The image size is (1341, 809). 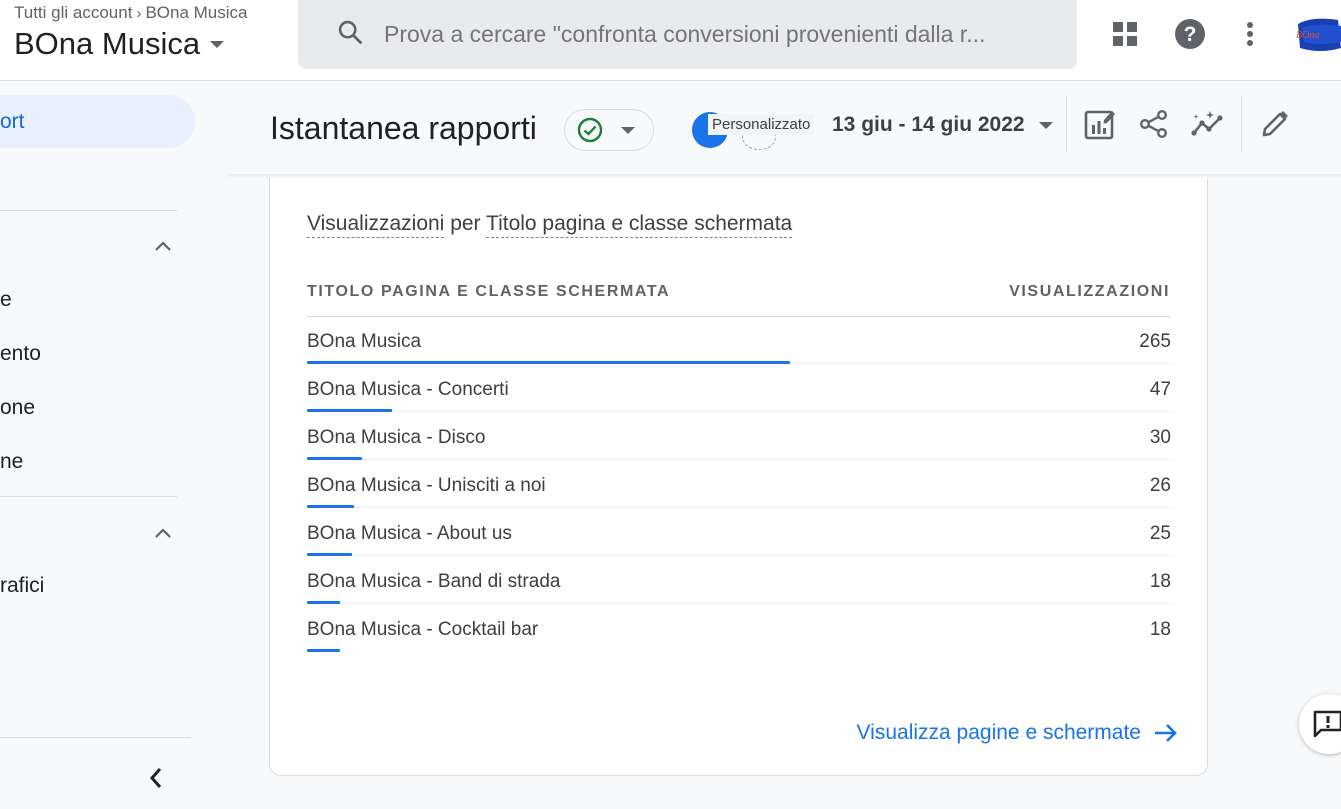 I want to click on customize-report-button, so click(x=1100, y=124).